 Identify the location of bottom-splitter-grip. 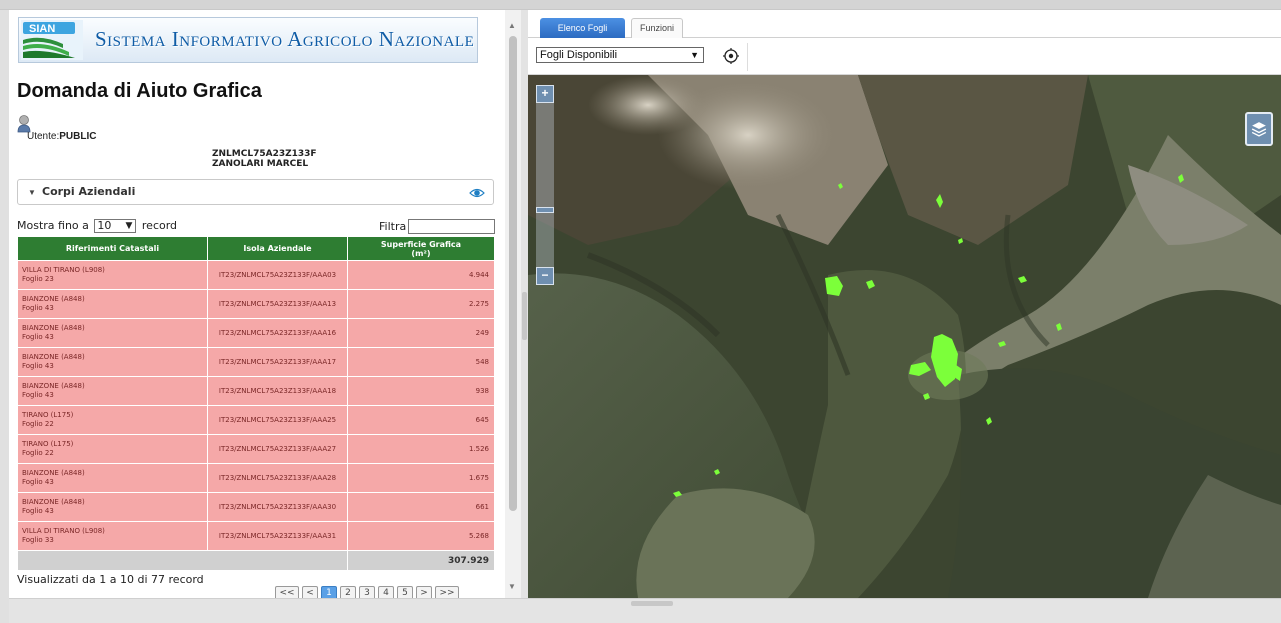
(652, 603).